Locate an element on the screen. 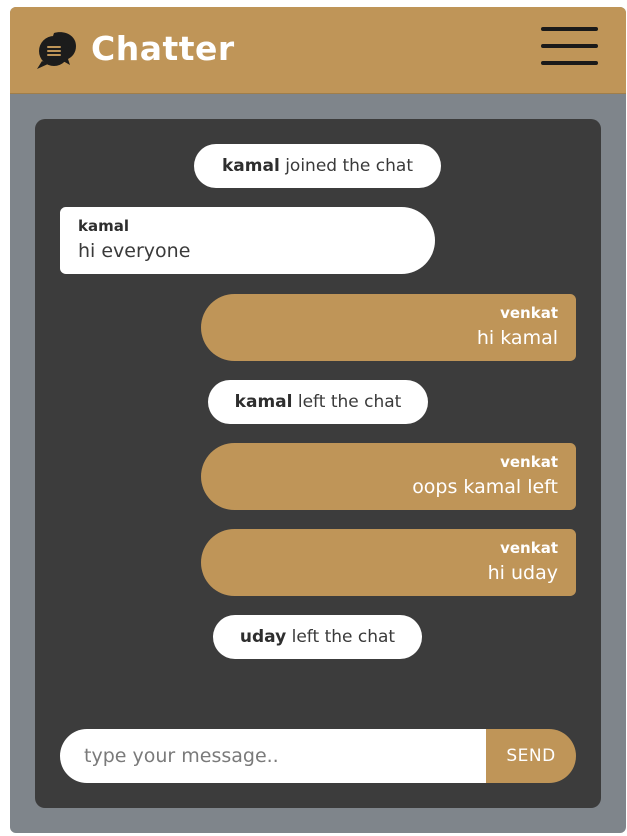  event-message: kamal left the chat is located at coordinates (318, 402).